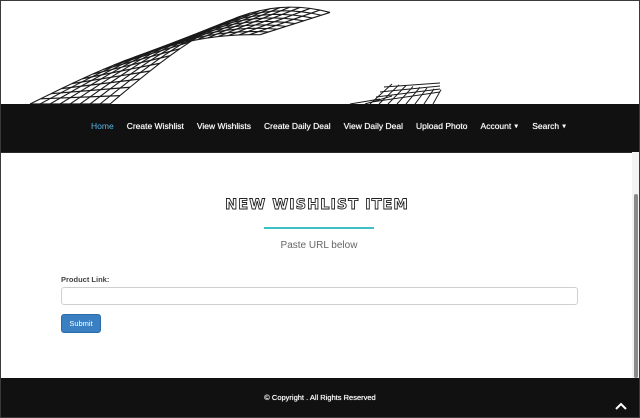 The image size is (640, 418). Describe the element at coordinates (319, 245) in the screenshot. I see `page-subtitle: Paste URL below` at that location.